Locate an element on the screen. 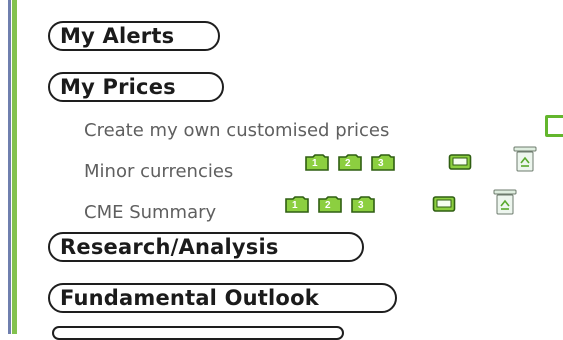 The width and height of the screenshot is (563, 340). create-custom-prices-label: Create my own customised prices is located at coordinates (237, 130).